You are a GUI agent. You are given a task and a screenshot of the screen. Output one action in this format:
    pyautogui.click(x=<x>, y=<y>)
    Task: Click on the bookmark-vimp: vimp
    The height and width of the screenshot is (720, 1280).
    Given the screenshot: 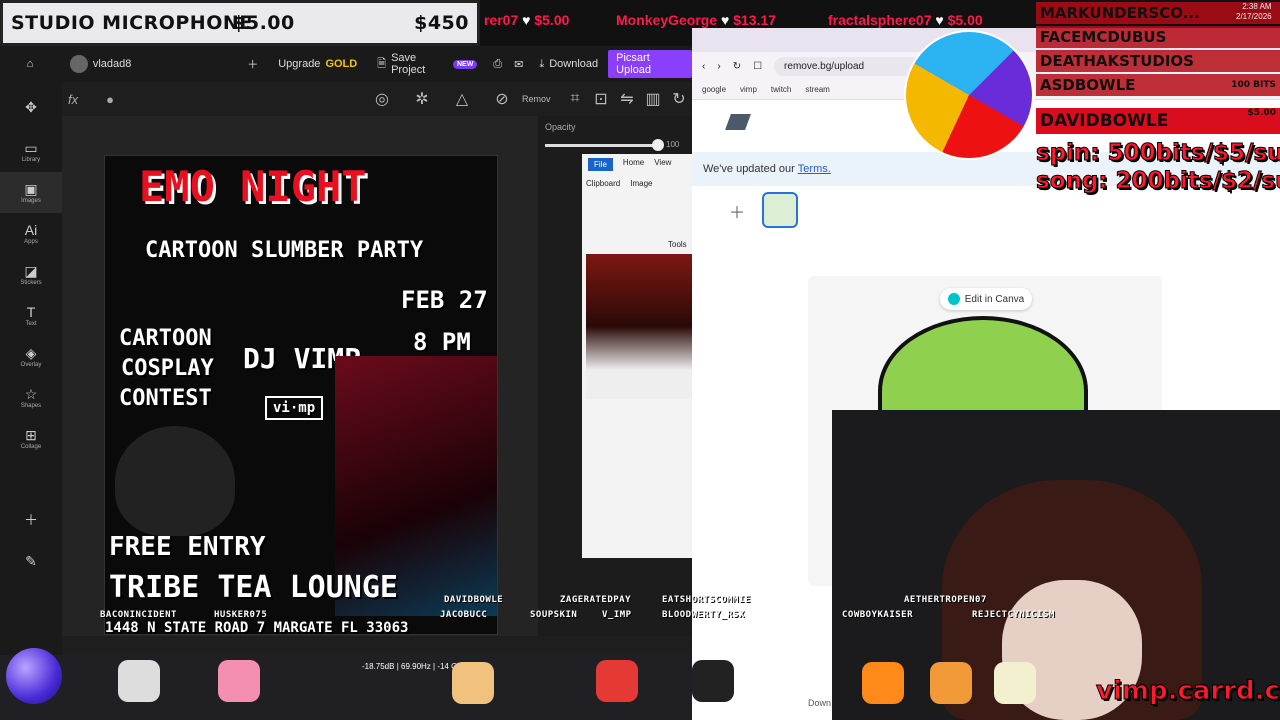 What is the action you would take?
    pyautogui.click(x=748, y=89)
    